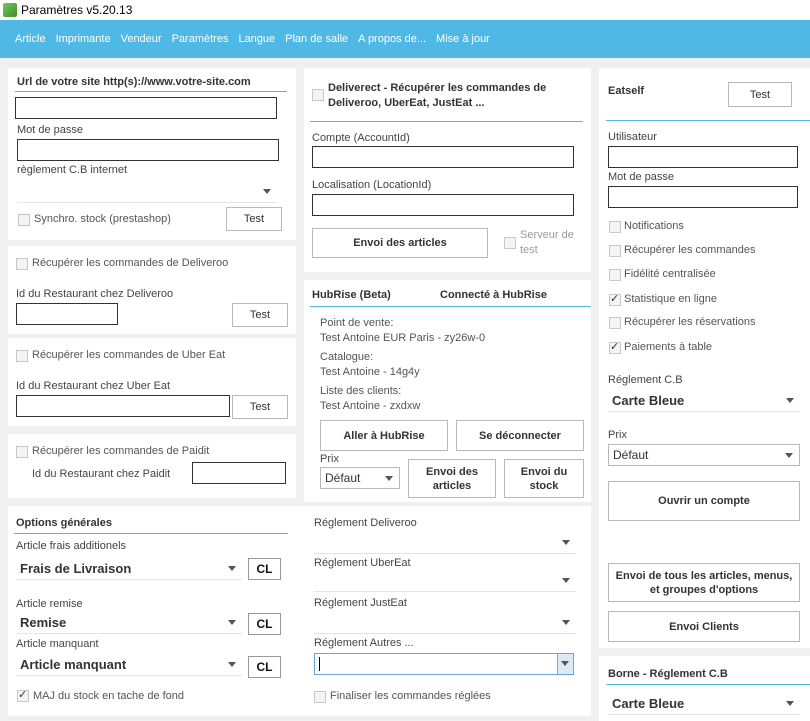 The width and height of the screenshot is (810, 721). Describe the element at coordinates (384, 435) in the screenshot. I see `hubrise-go-button: Aller à HubRise` at that location.